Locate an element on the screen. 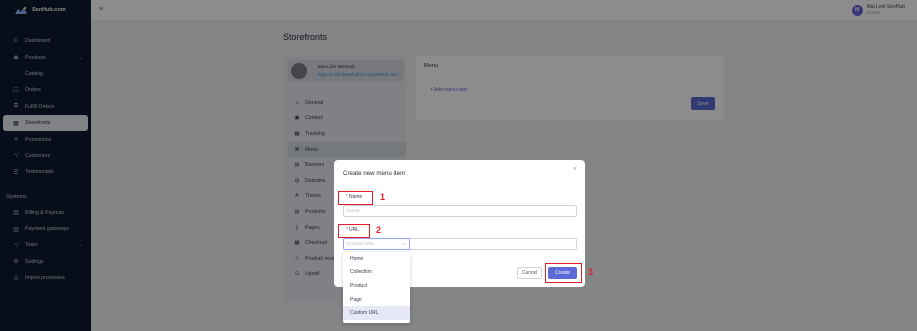 This screenshot has height=331, width=917. url-select-value: Custom URL is located at coordinates (361, 244).